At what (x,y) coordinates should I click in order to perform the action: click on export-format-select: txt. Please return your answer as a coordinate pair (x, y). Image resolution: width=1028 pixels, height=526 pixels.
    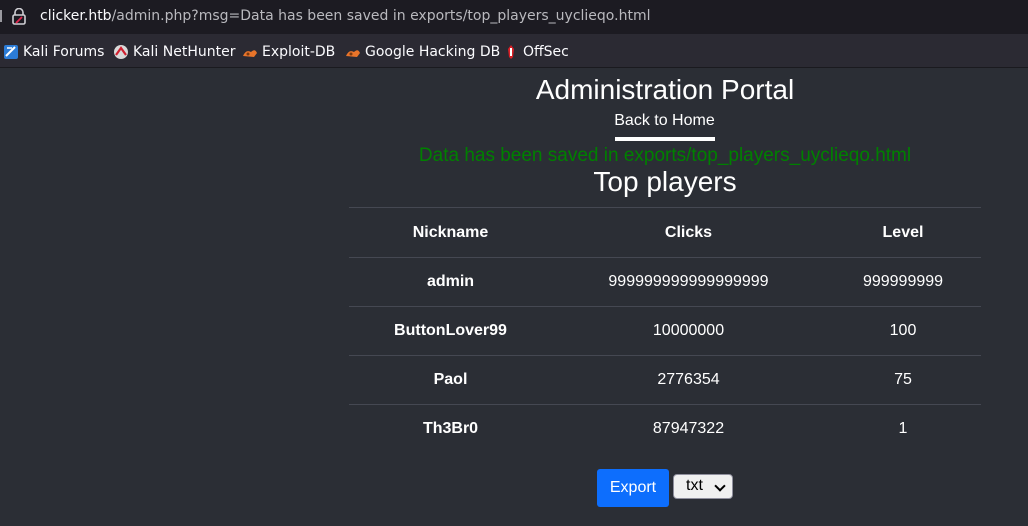
    Looking at the image, I should click on (703, 486).